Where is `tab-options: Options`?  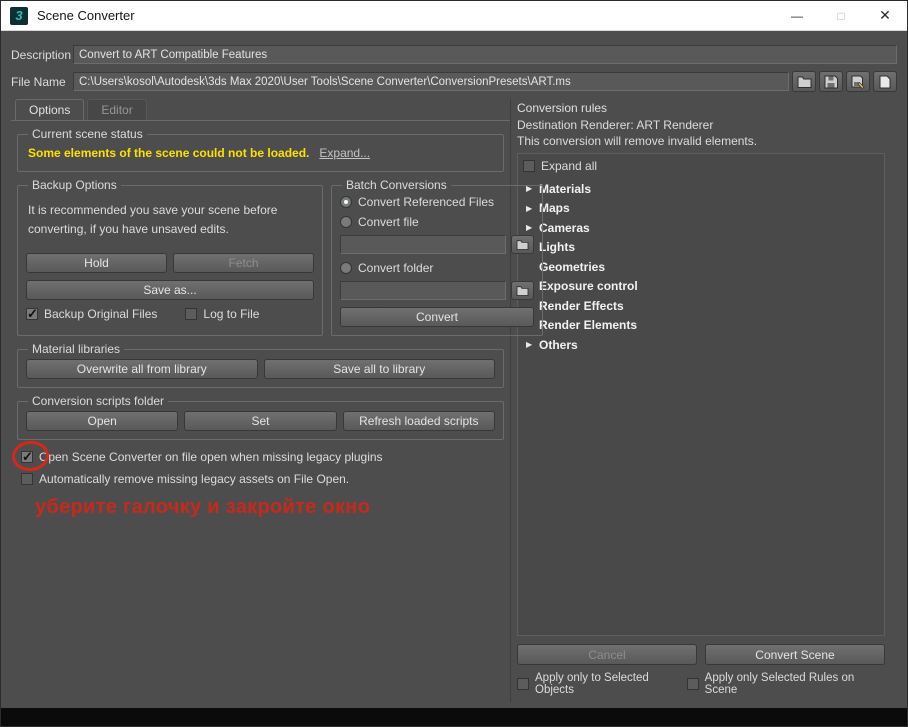 tab-options: Options is located at coordinates (50, 109).